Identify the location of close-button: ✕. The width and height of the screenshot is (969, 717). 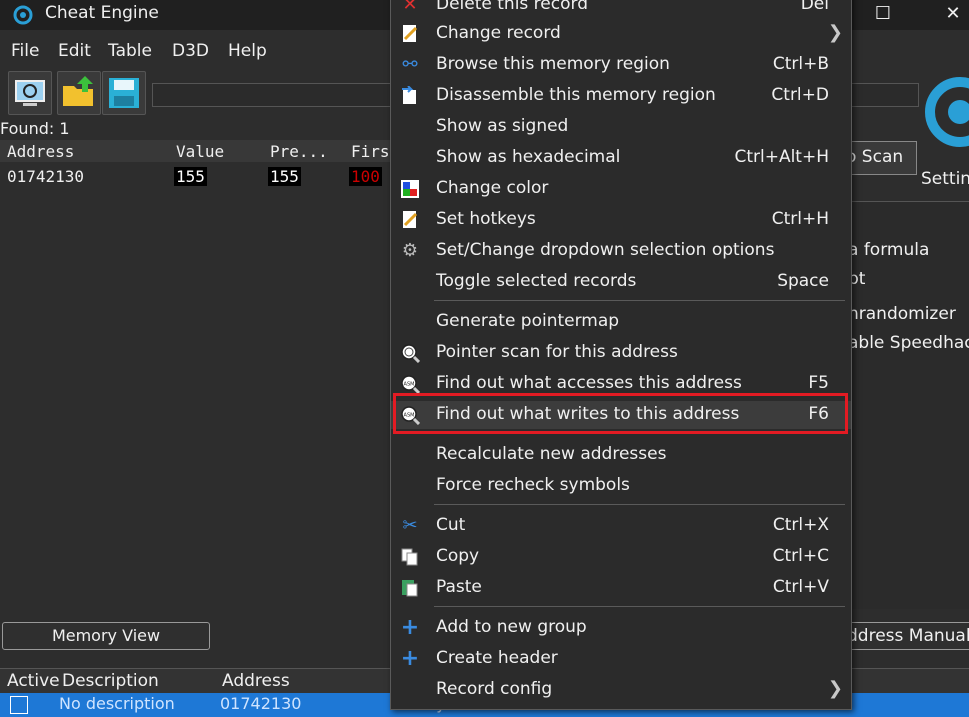
(952, 15).